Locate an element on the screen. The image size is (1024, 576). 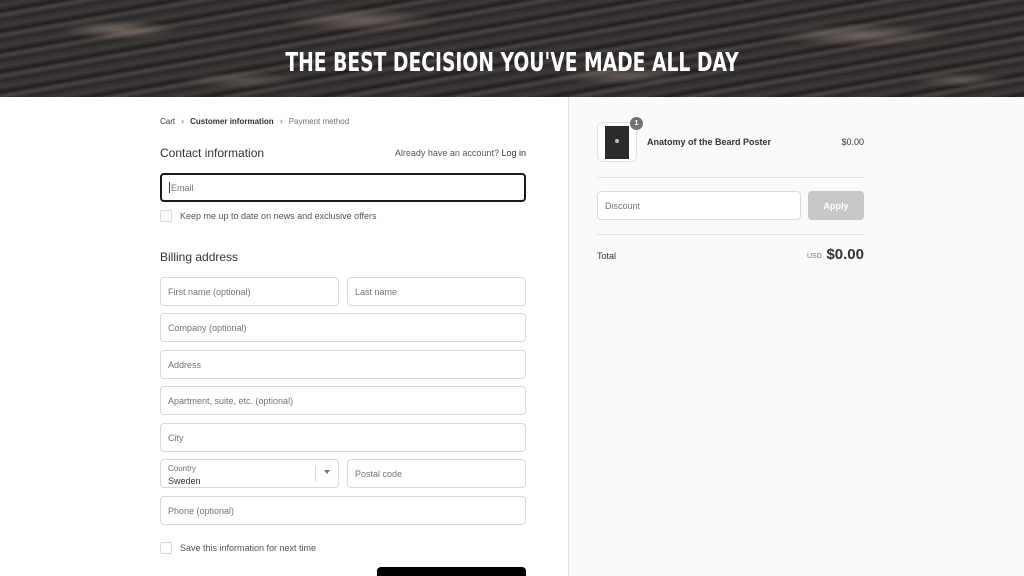
apartment-placeholder: Apartment, suite, etc. (optional) is located at coordinates (231, 400).